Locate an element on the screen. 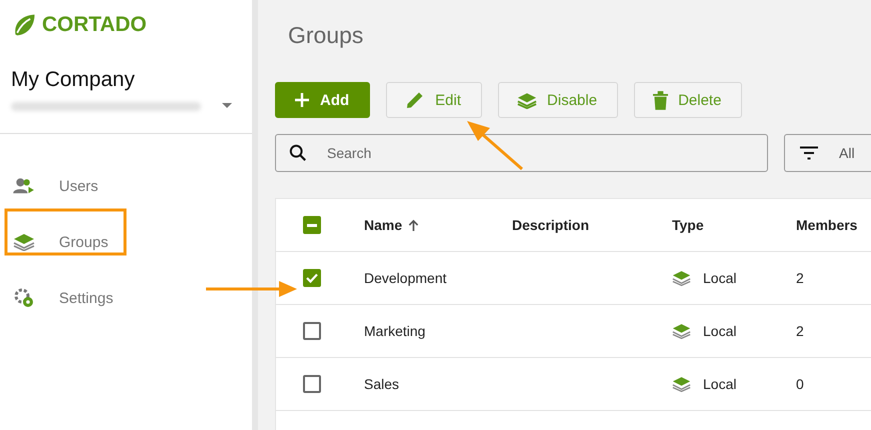  disable-button: Disable is located at coordinates (558, 100).